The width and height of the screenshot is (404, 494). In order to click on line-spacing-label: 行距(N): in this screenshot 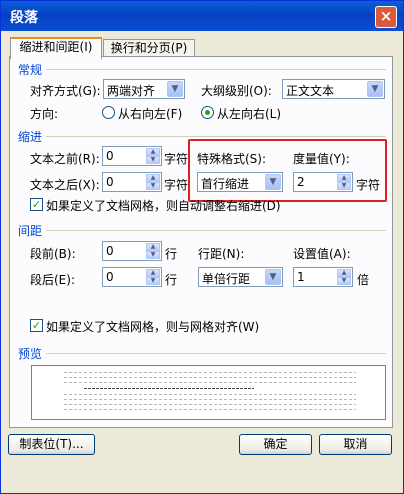, I will do `click(221, 254)`.